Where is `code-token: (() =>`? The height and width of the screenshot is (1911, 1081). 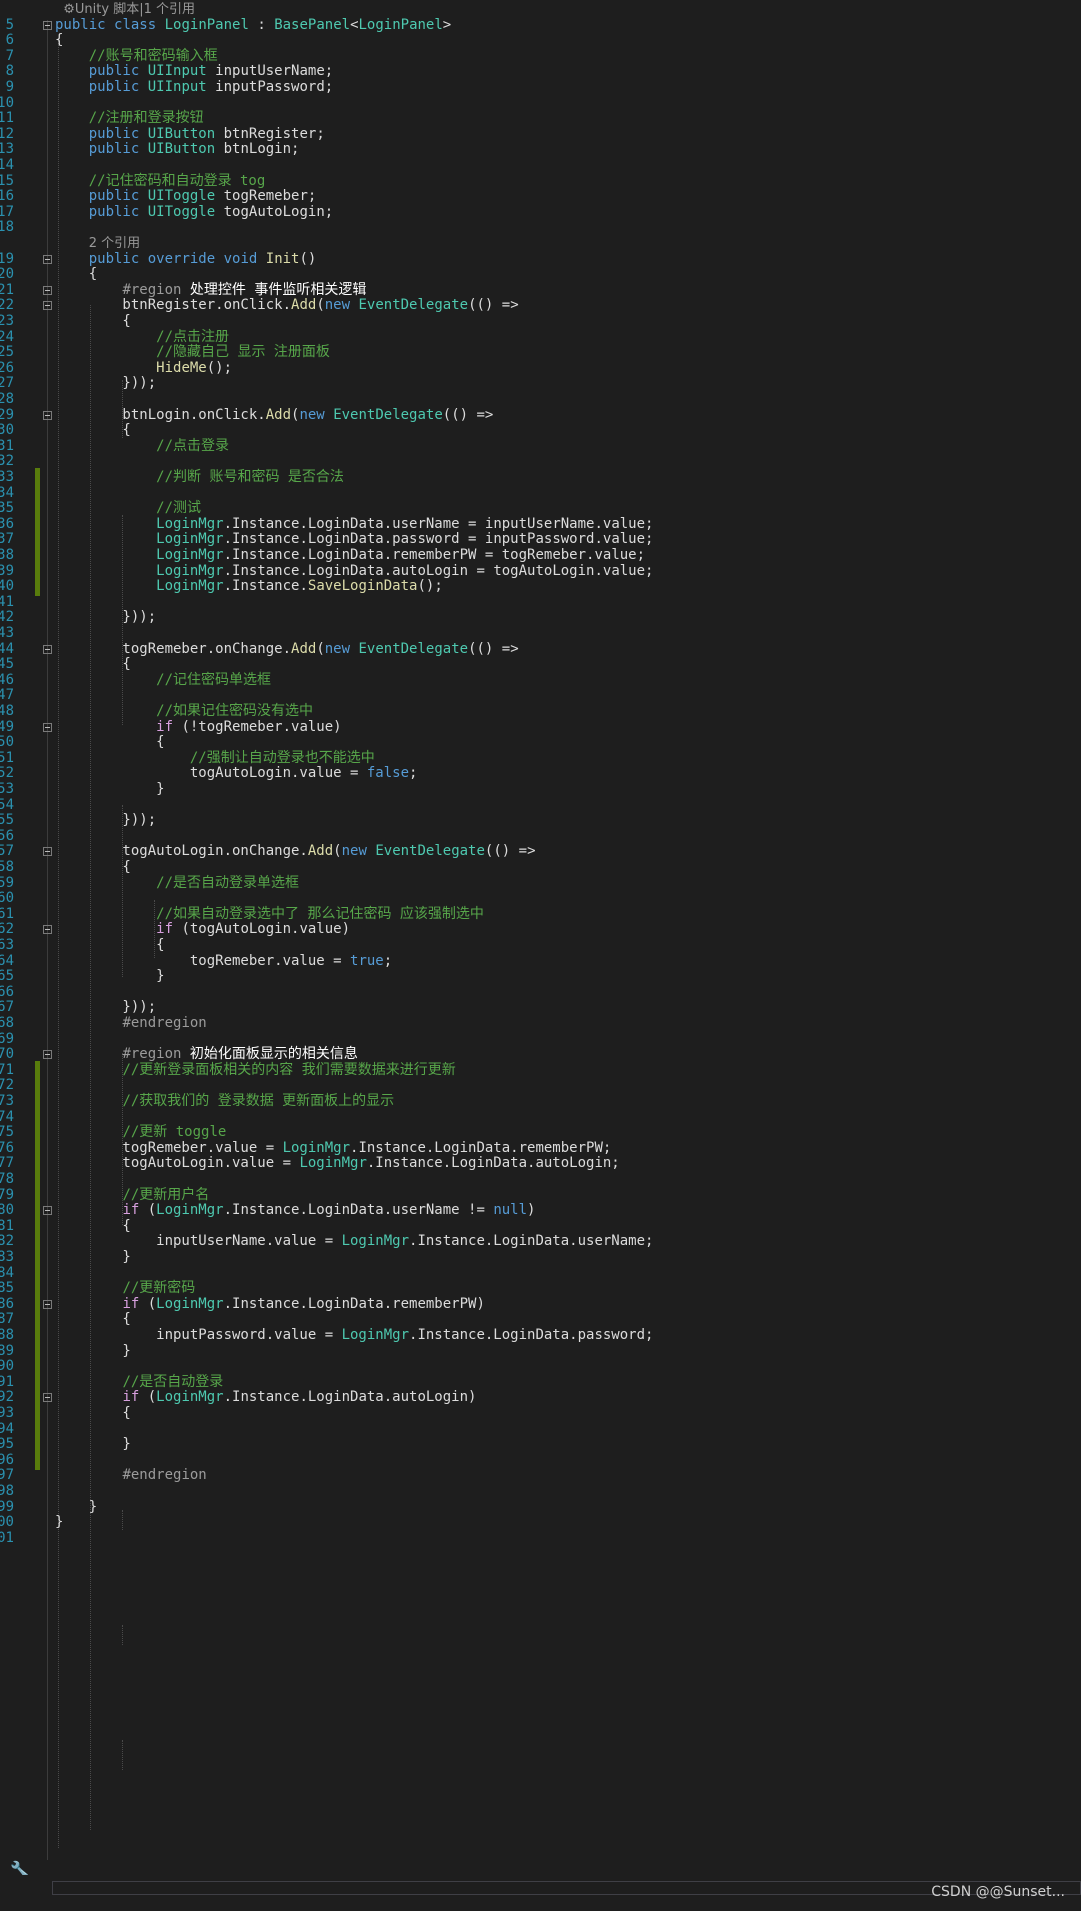 code-token: (() => is located at coordinates (493, 305).